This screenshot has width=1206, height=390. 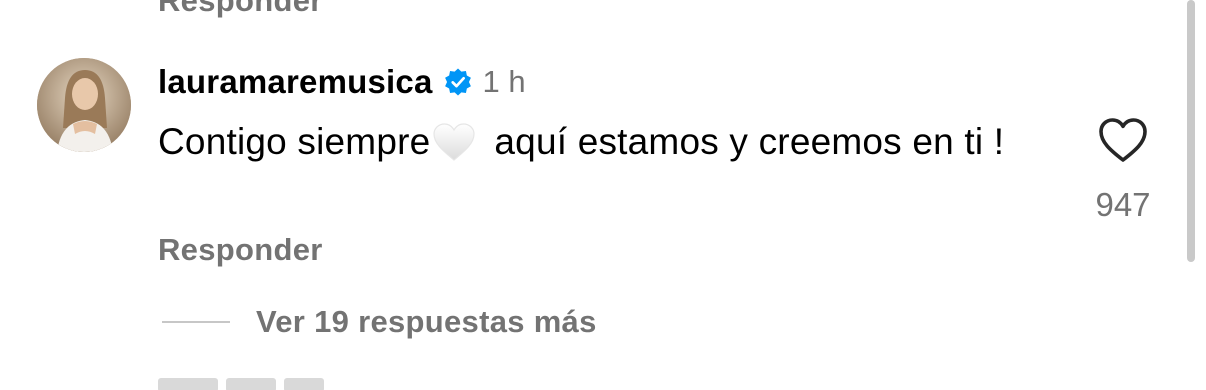 I want to click on reply-button: Responder, so click(x=240, y=250).